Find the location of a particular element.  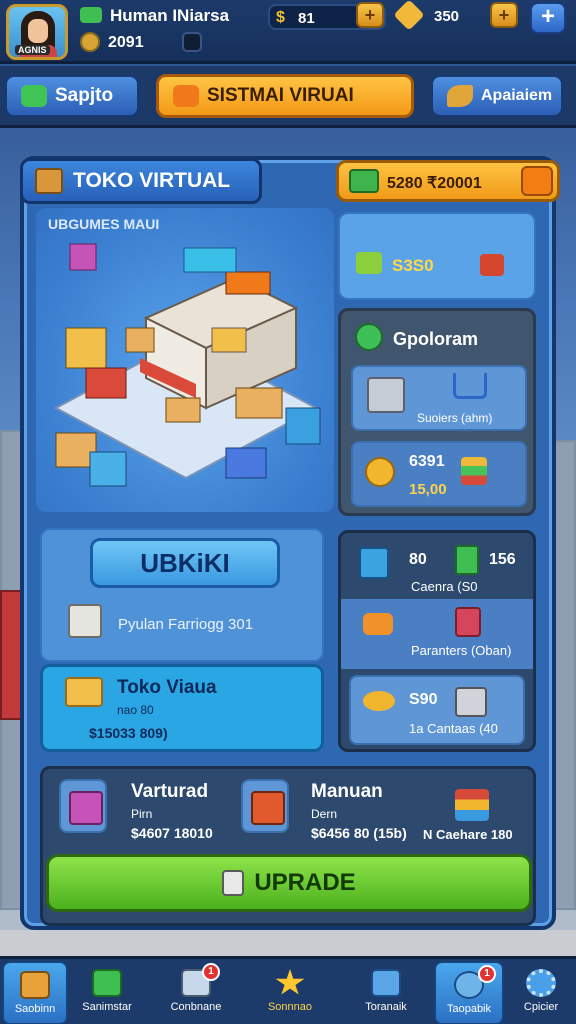

stat-card: S3S0 is located at coordinates (437, 256).